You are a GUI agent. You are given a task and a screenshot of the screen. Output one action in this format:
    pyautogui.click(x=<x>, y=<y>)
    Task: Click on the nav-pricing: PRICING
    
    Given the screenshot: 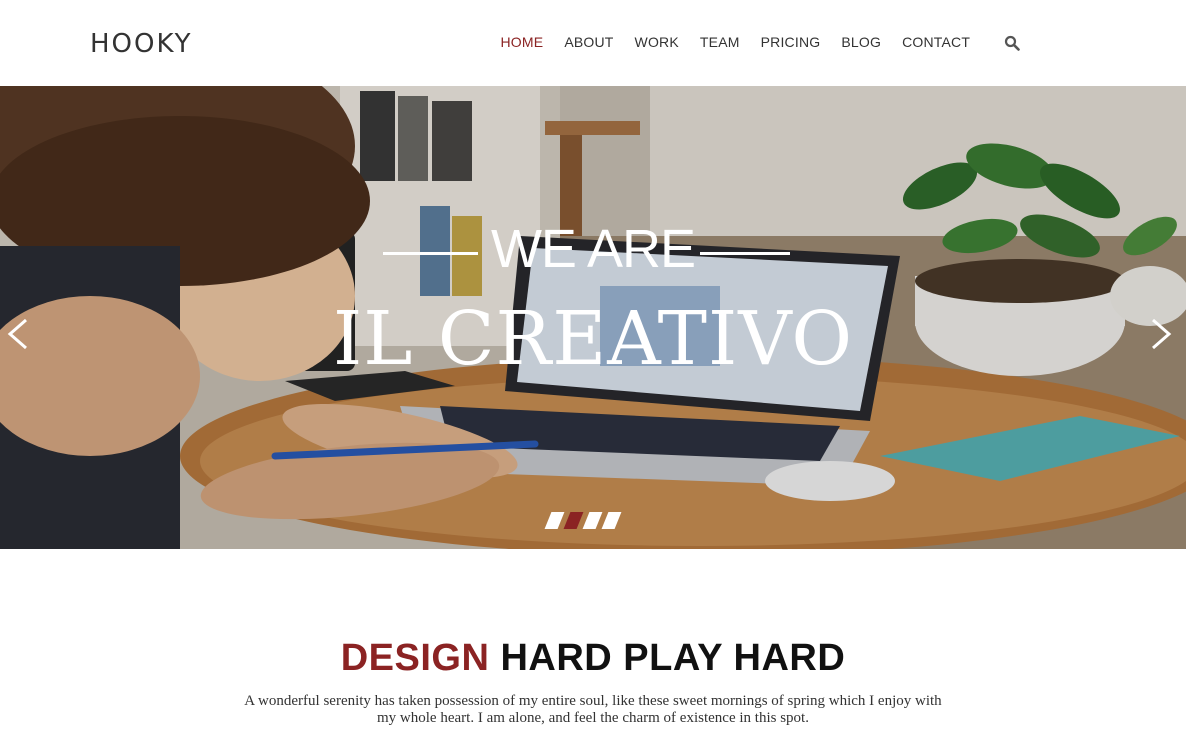 What is the action you would take?
    pyautogui.click(x=790, y=42)
    